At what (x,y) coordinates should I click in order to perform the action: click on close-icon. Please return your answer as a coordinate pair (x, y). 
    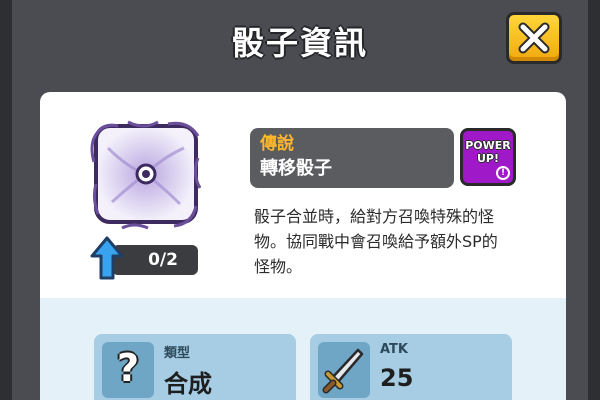
    Looking at the image, I should click on (534, 38).